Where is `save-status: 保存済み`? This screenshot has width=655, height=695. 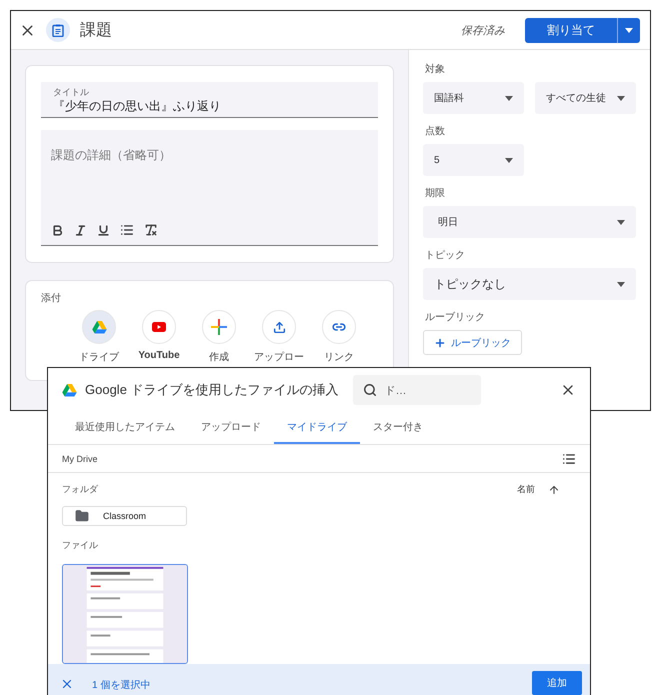
save-status: 保存済み is located at coordinates (483, 31).